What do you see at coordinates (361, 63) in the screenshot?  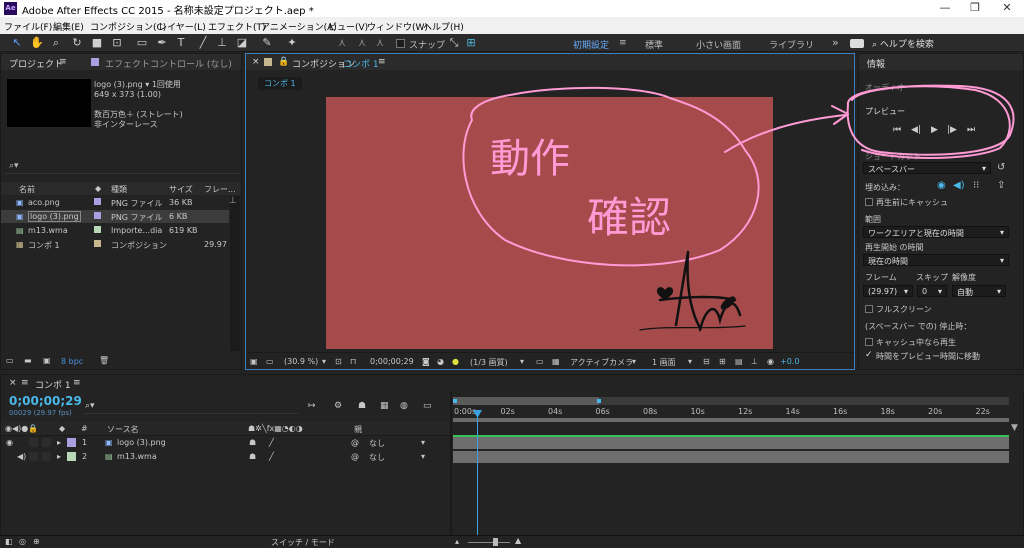 I see `tab-composition-name: コンポ 1` at bounding box center [361, 63].